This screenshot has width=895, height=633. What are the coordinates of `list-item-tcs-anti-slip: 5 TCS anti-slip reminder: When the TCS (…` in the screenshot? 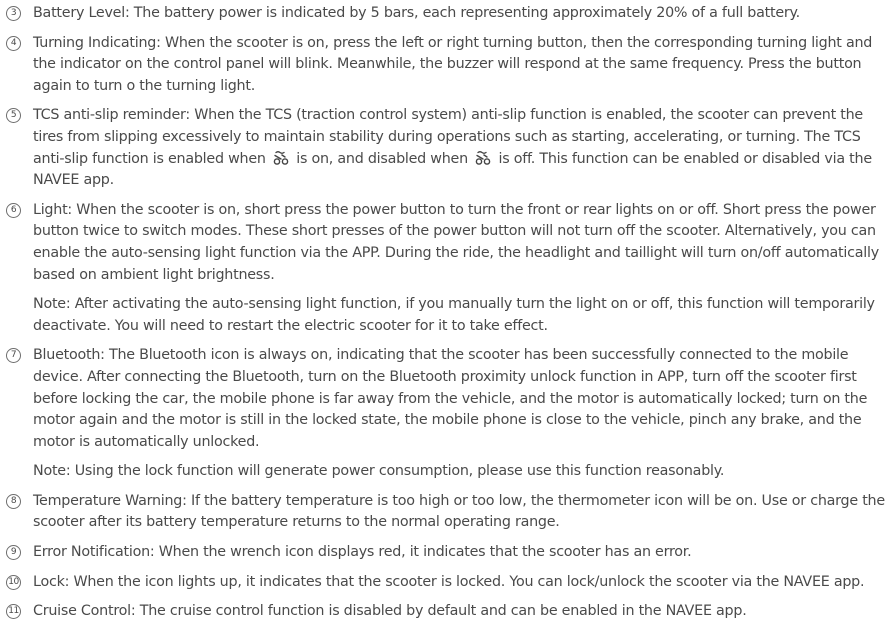 It's located at (445, 148).